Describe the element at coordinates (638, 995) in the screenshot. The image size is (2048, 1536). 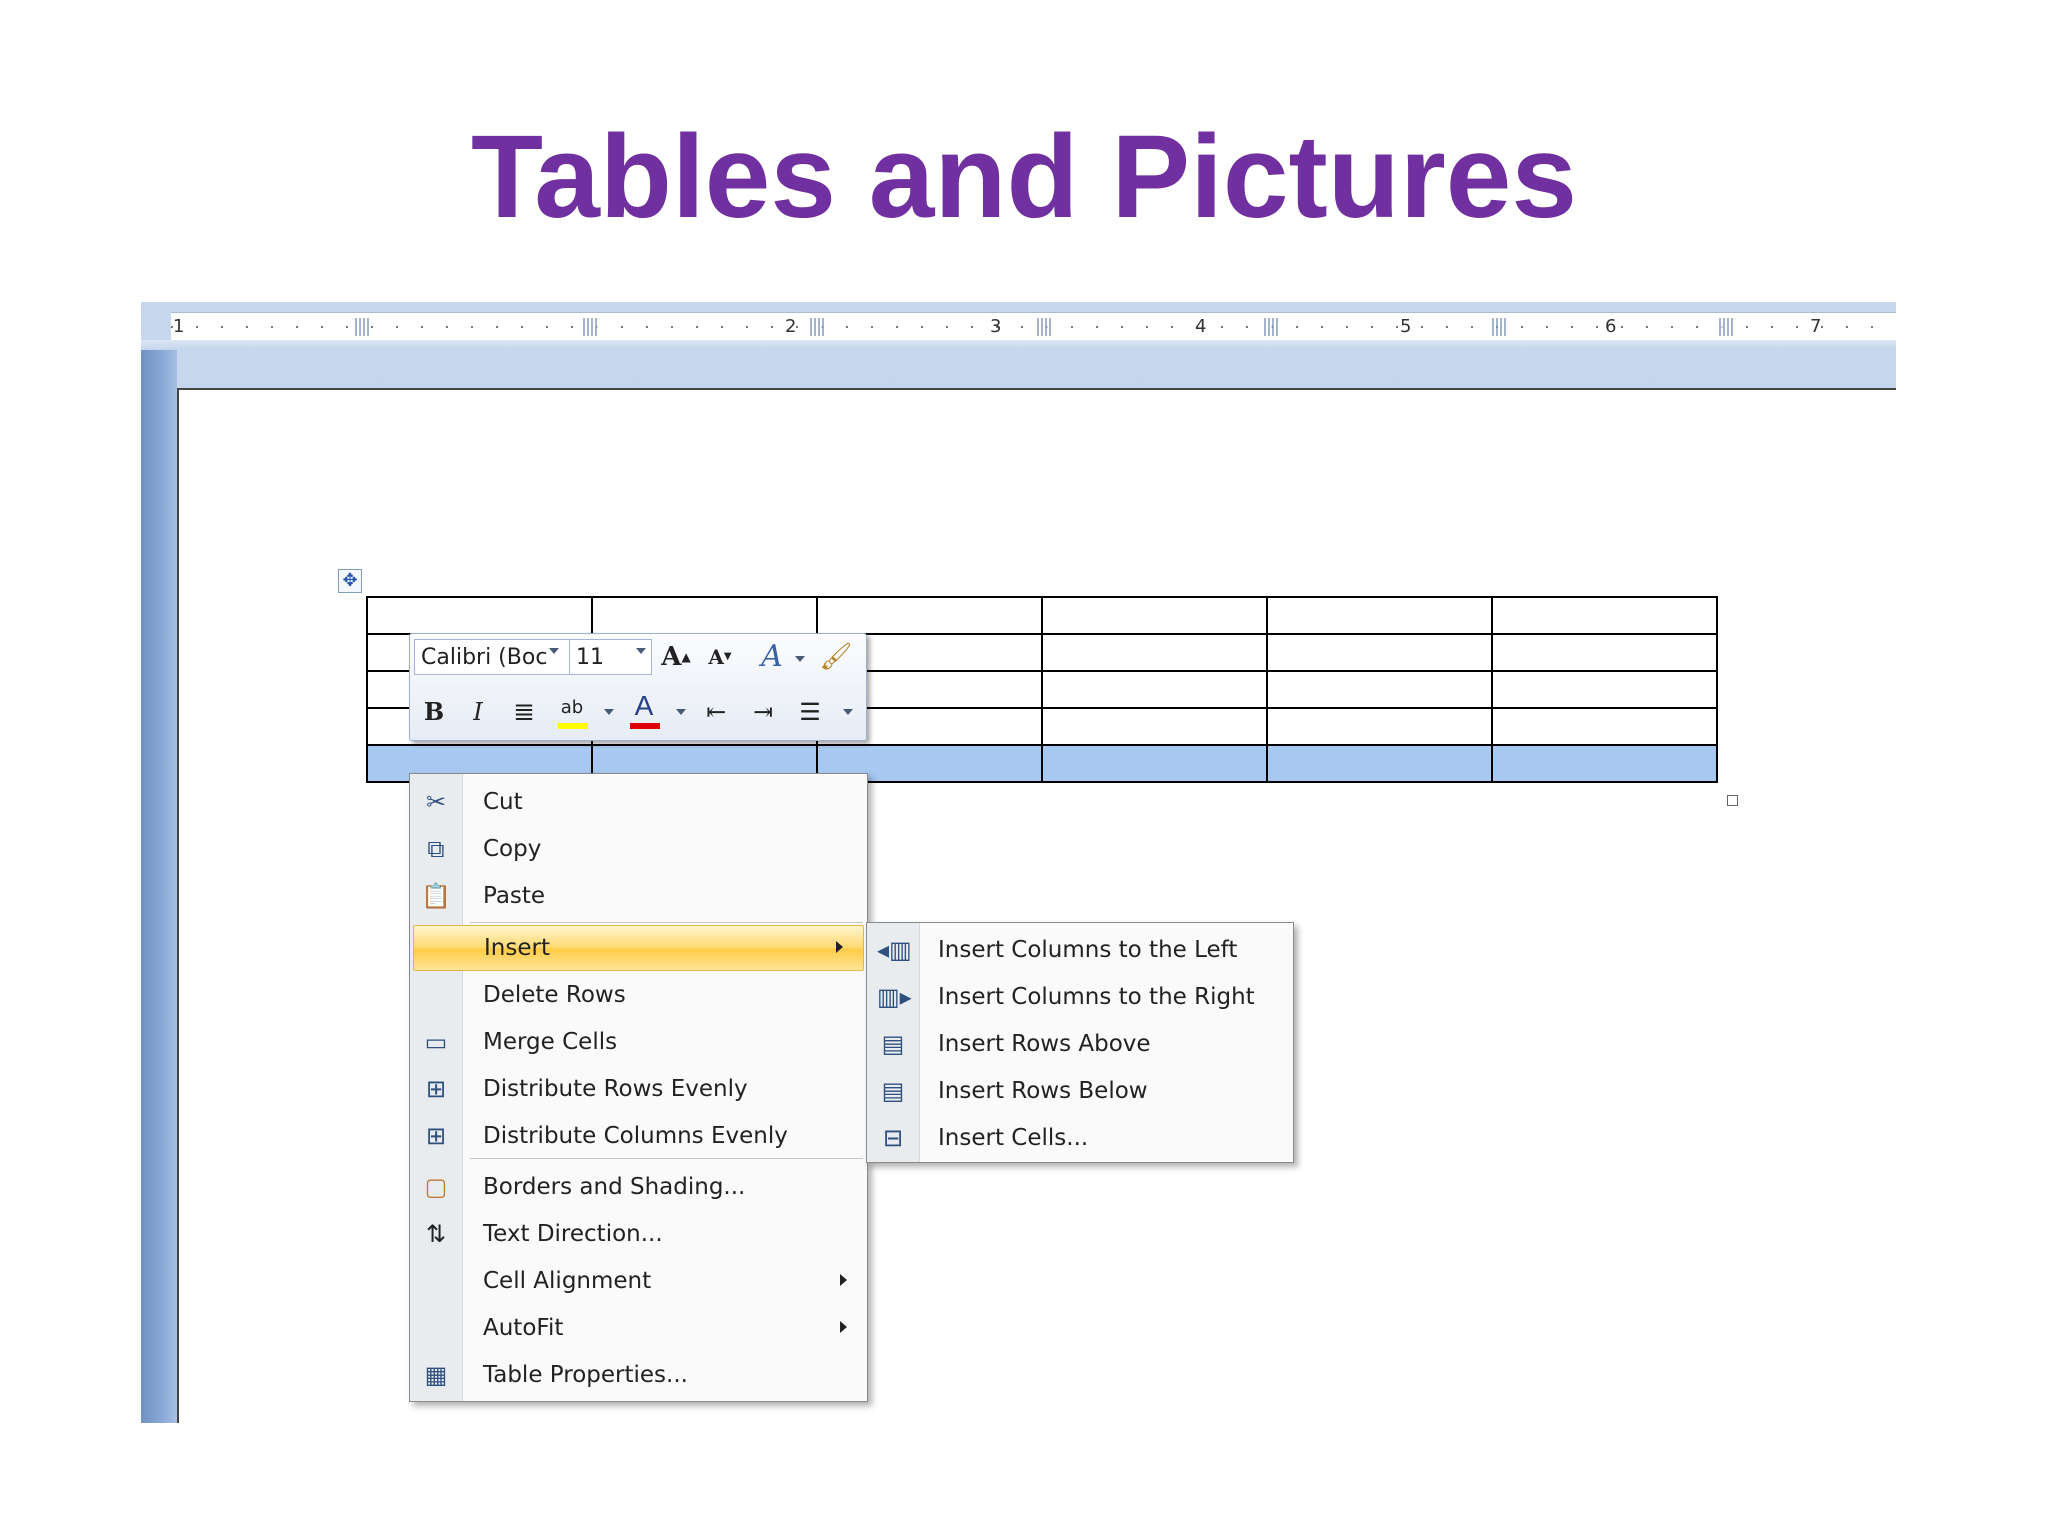
I see `menu-item-delete-rows: Delete Rows` at that location.